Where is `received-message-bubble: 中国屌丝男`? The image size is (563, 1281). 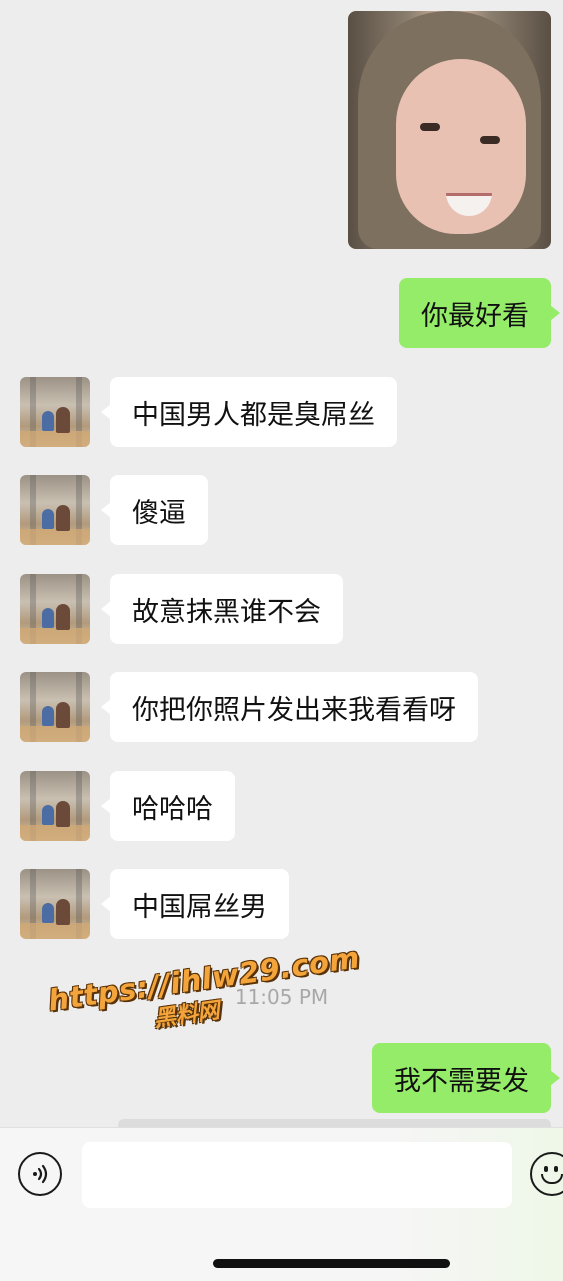 received-message-bubble: 中国屌丝男 is located at coordinates (195, 904).